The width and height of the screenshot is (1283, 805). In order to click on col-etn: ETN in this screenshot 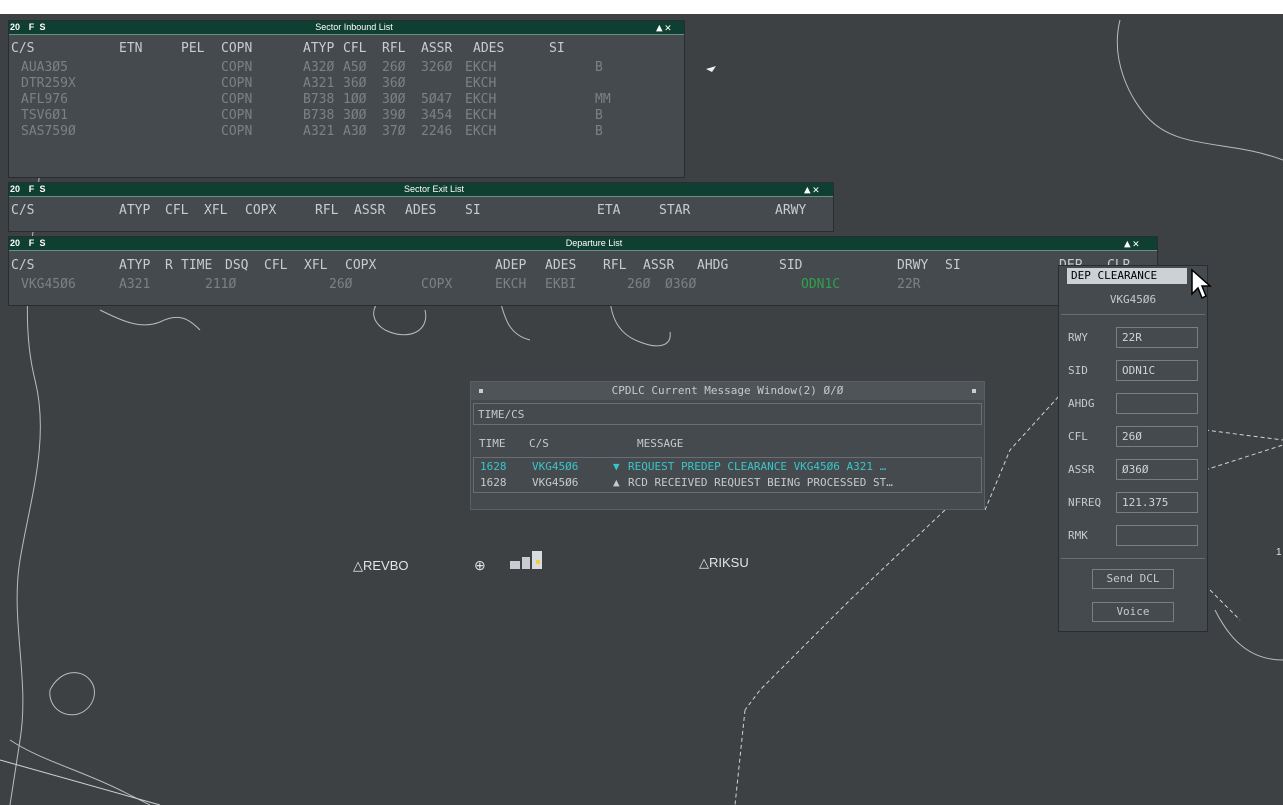, I will do `click(130, 49)`.